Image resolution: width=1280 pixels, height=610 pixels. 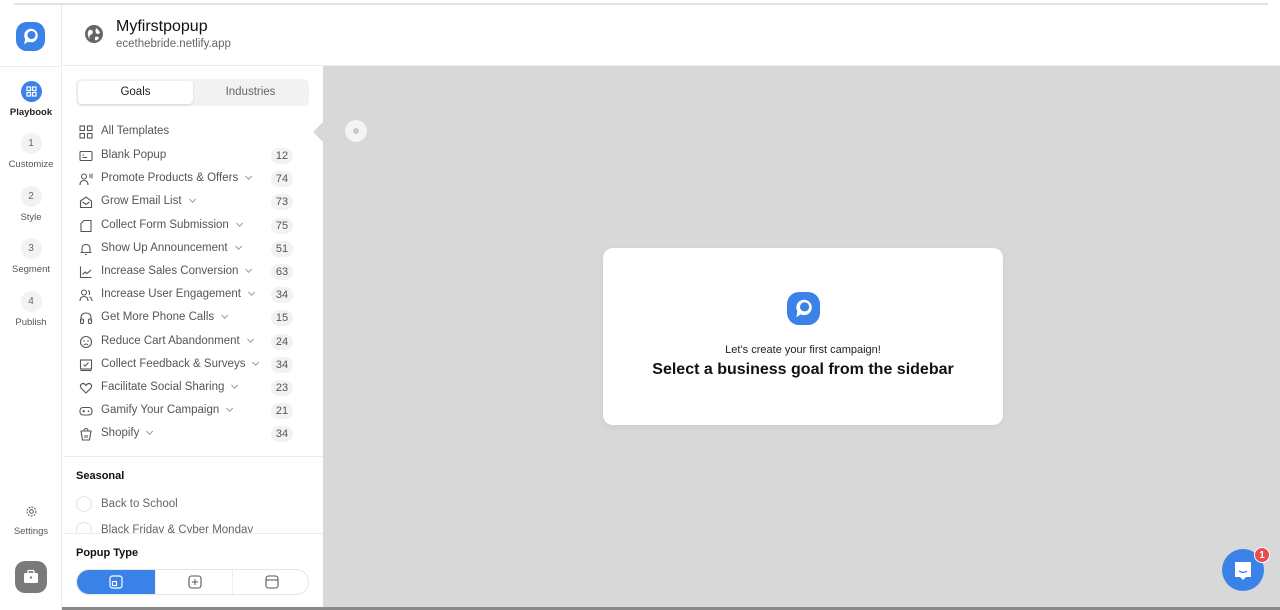 I want to click on empty-state-title: Select a business goal from the sidebar, so click(x=803, y=369).